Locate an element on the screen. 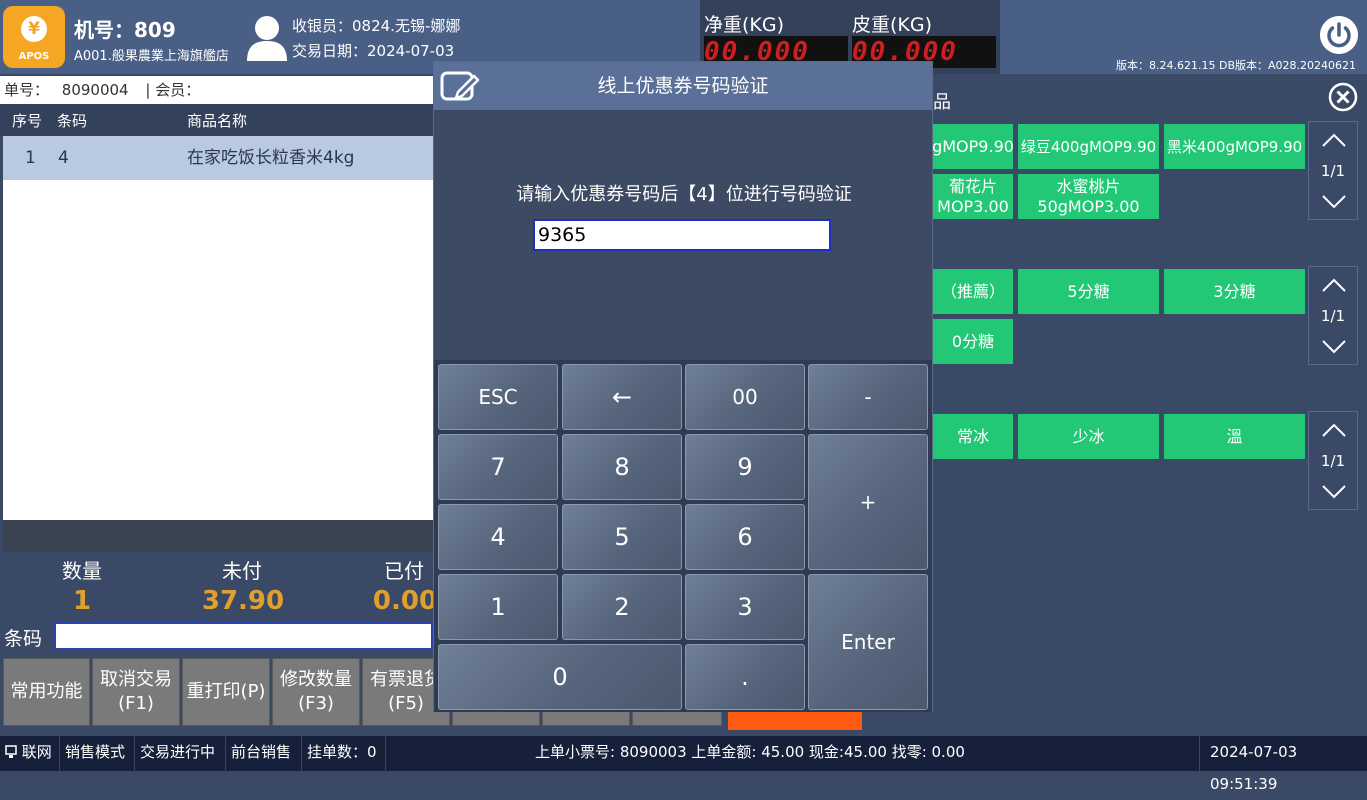 Image resolution: width=1367 pixels, height=800 pixels. key-4: 4 is located at coordinates (498, 537).